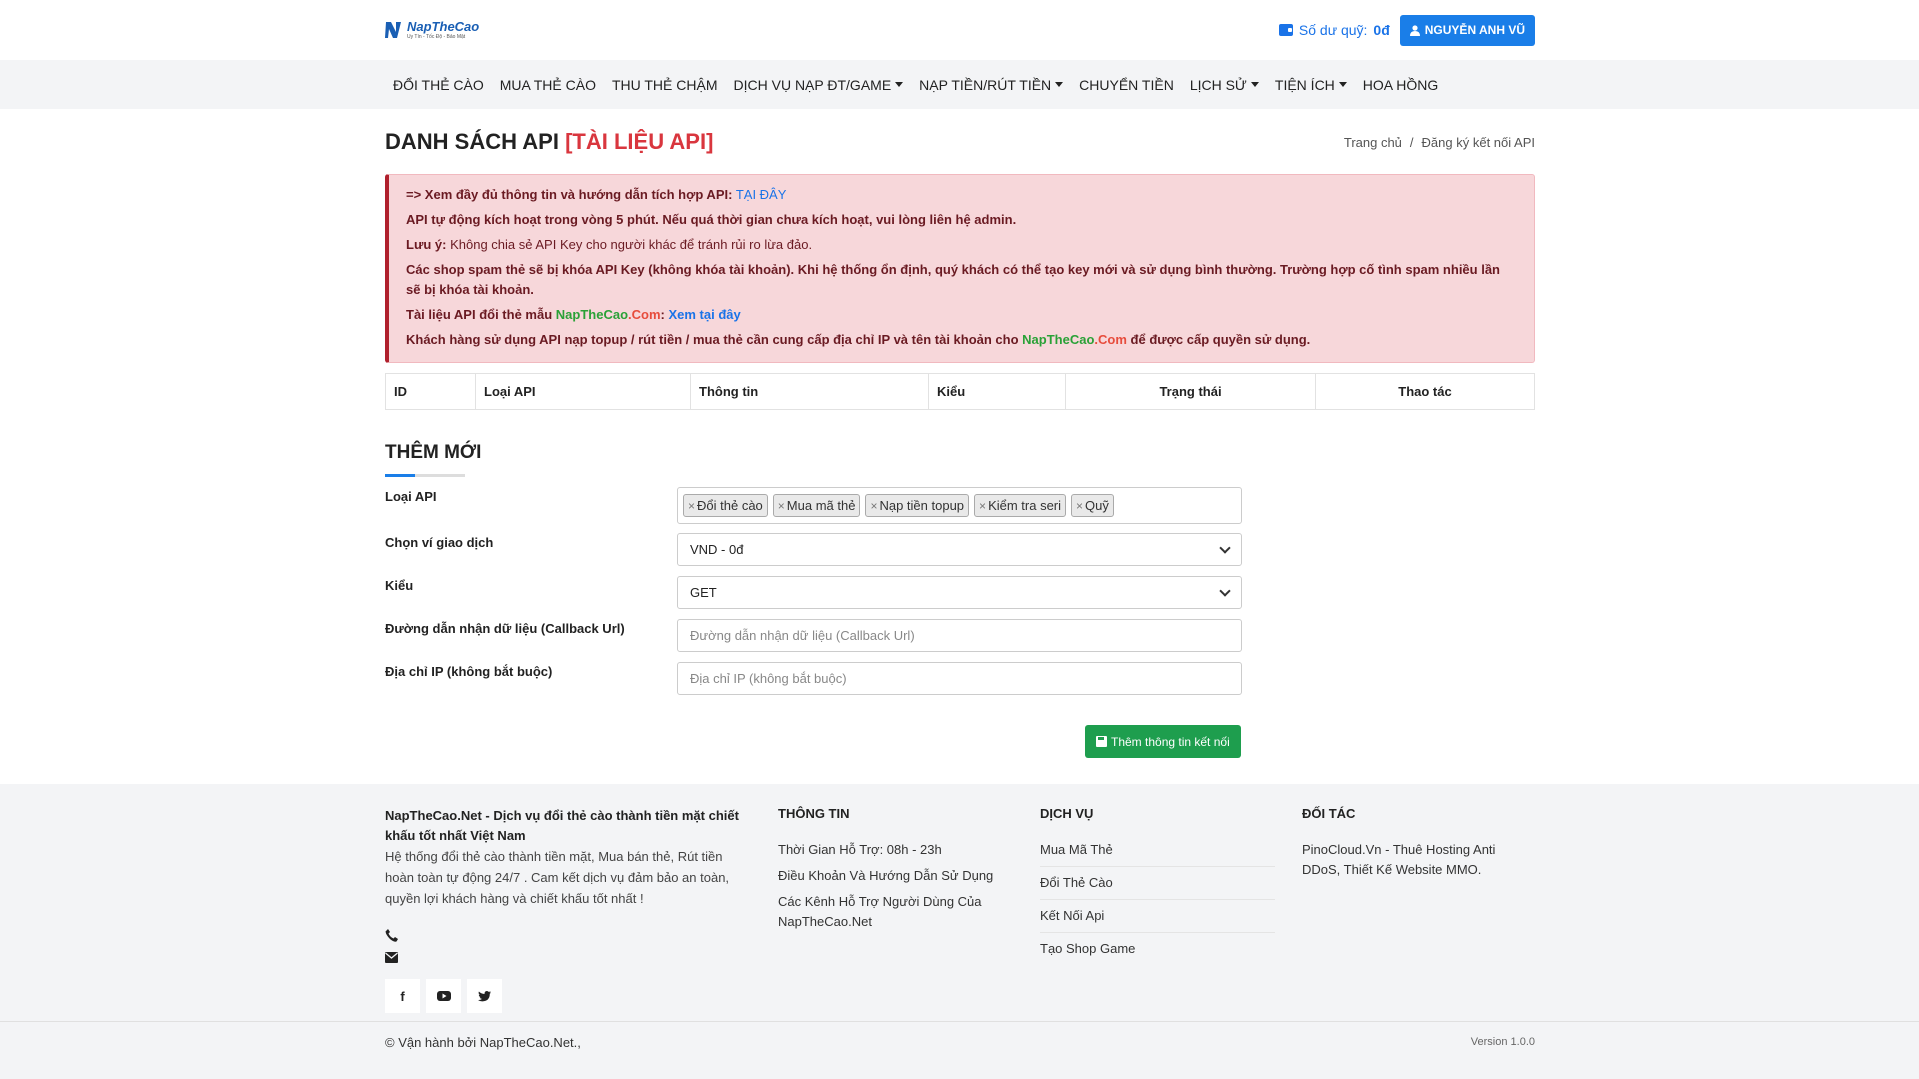 The height and width of the screenshot is (1079, 1919). I want to click on nav-item-7: TIỆN ÍCH, so click(1311, 85).